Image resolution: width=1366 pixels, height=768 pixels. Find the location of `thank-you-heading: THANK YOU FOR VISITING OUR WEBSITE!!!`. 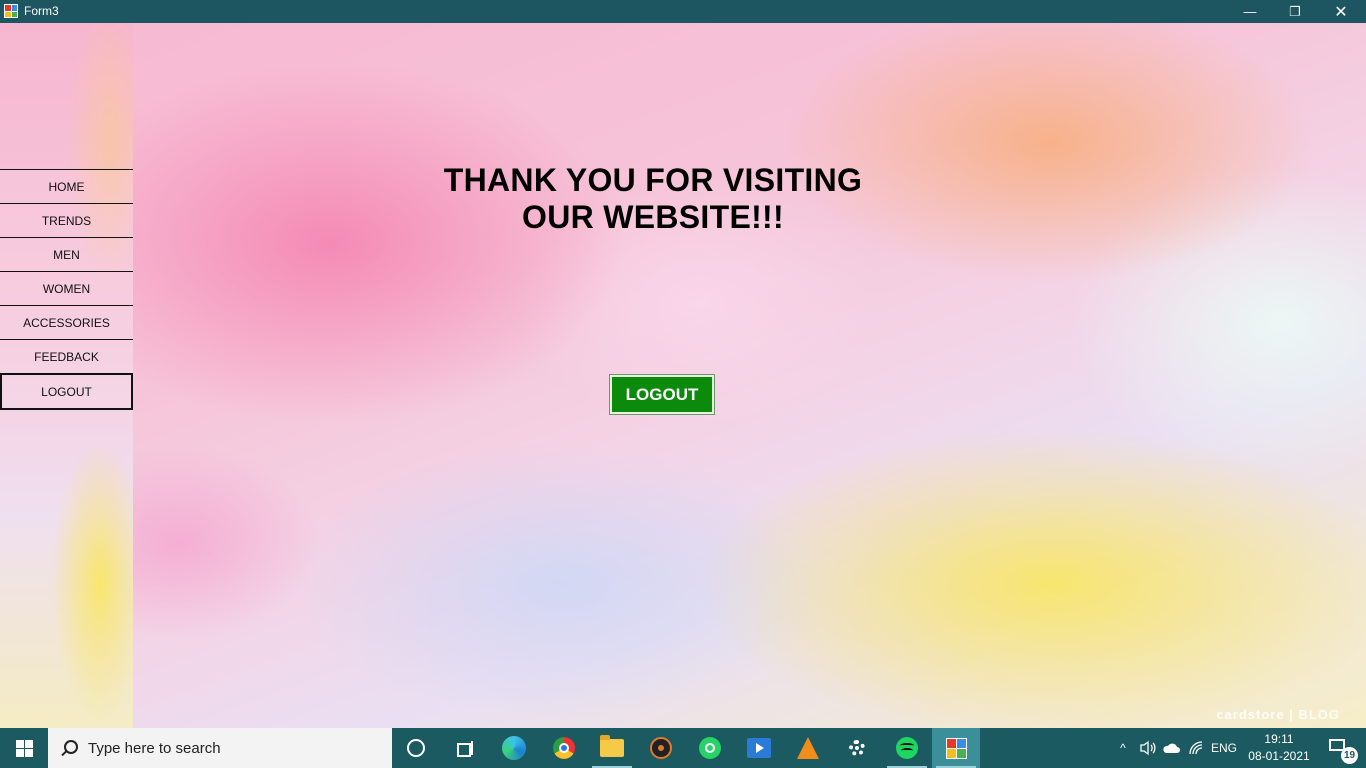

thank-you-heading: THANK YOU FOR VISITING OUR WEBSITE!!! is located at coordinates (653, 199).